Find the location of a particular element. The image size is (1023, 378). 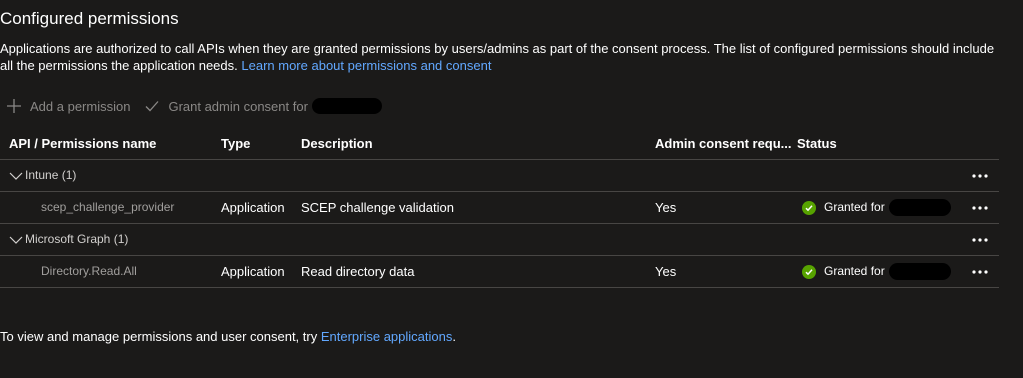

permission-name: Directory.Read.All is located at coordinates (89, 271).